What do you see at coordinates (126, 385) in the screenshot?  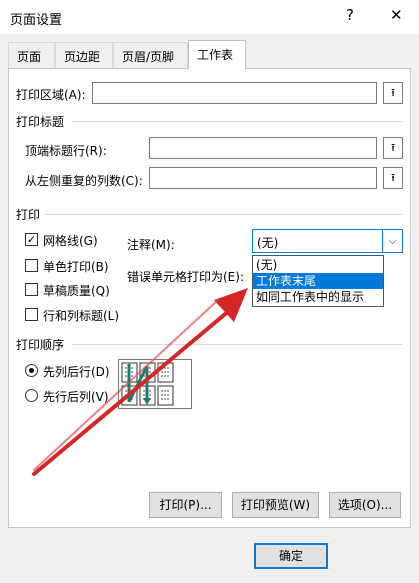 I see `annotation-arrow` at bounding box center [126, 385].